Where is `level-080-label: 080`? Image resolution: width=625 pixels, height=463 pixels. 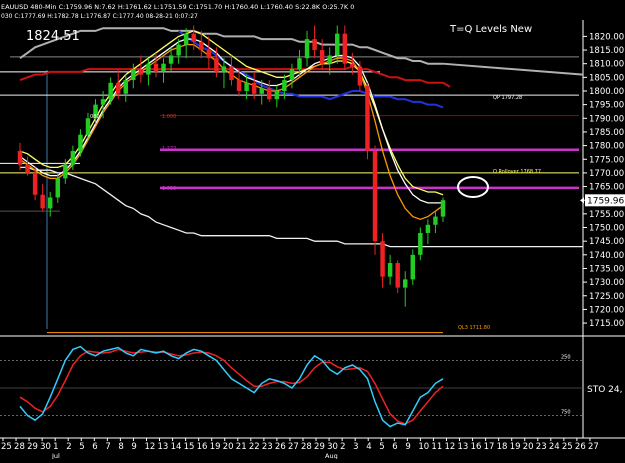
level-080-label: 080 is located at coordinates (95, 117).